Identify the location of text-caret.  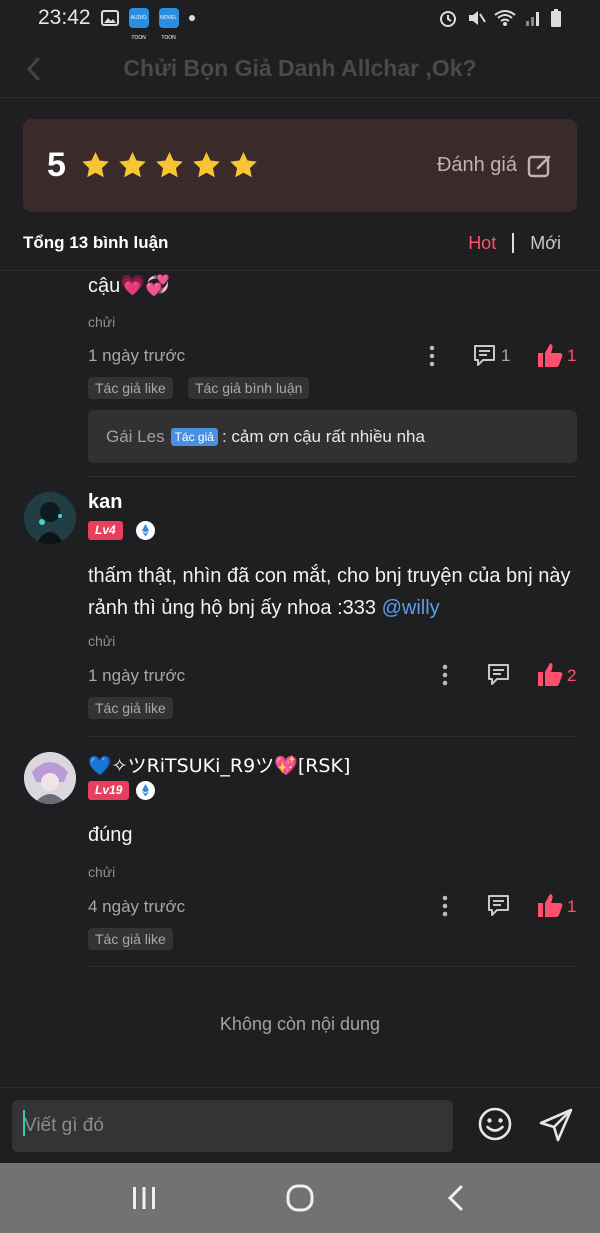
(24, 1123).